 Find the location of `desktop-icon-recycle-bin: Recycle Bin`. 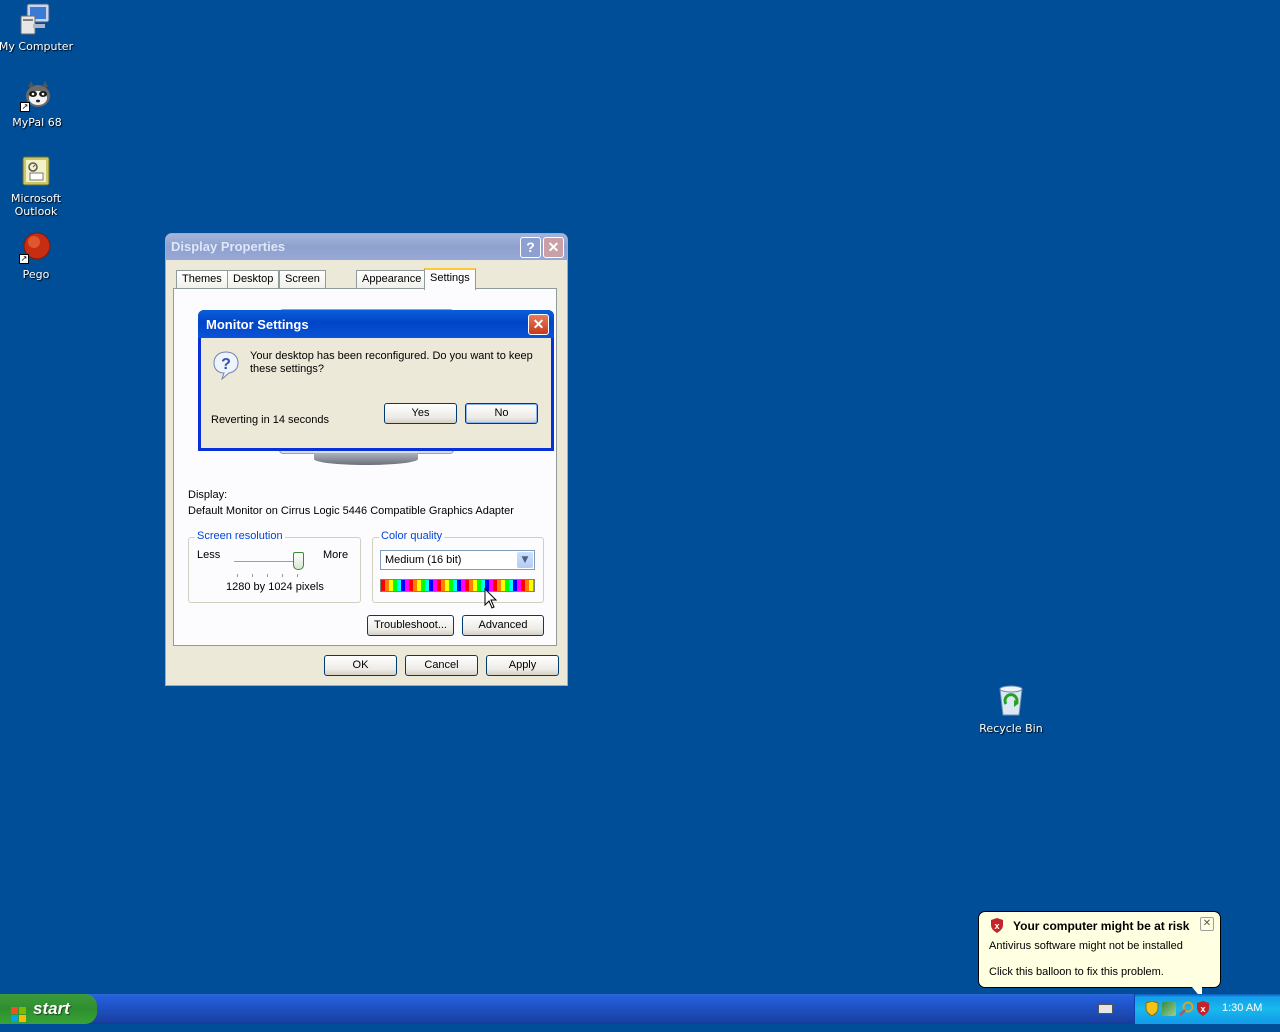

desktop-icon-recycle-bin: Recycle Bin is located at coordinates (1011, 709).